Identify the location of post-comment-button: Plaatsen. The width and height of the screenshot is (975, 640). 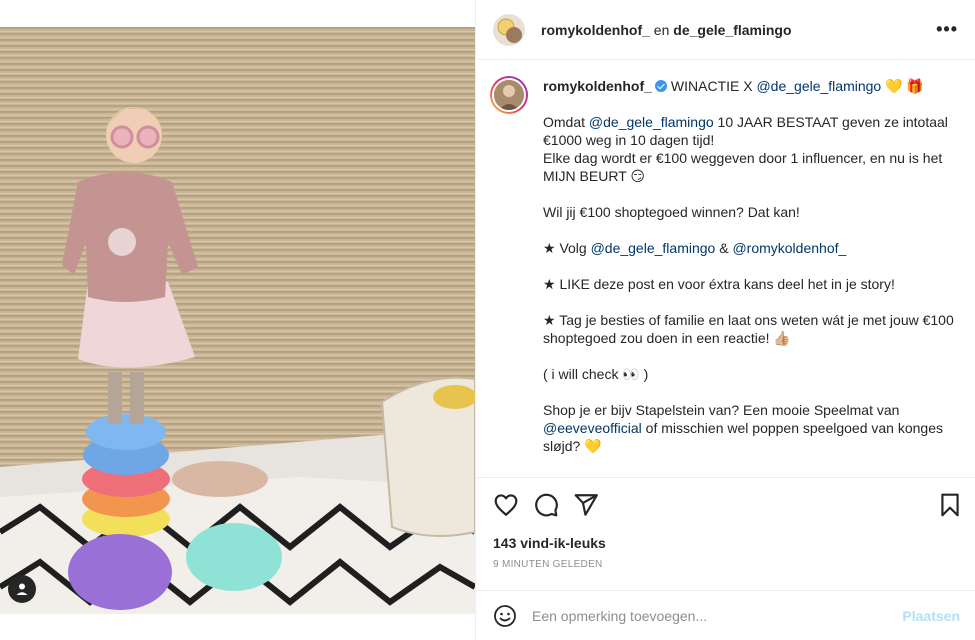
(931, 616).